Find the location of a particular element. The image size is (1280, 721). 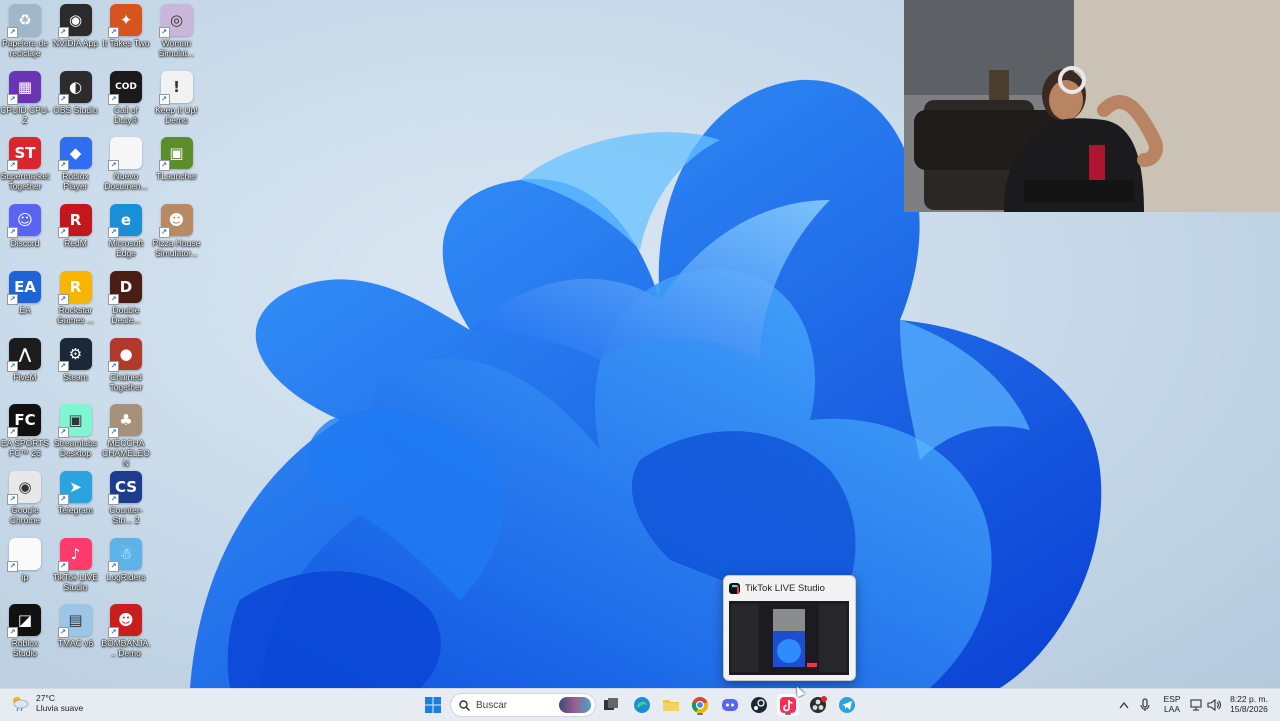

tiktok-taskbar-button is located at coordinates (788, 705).